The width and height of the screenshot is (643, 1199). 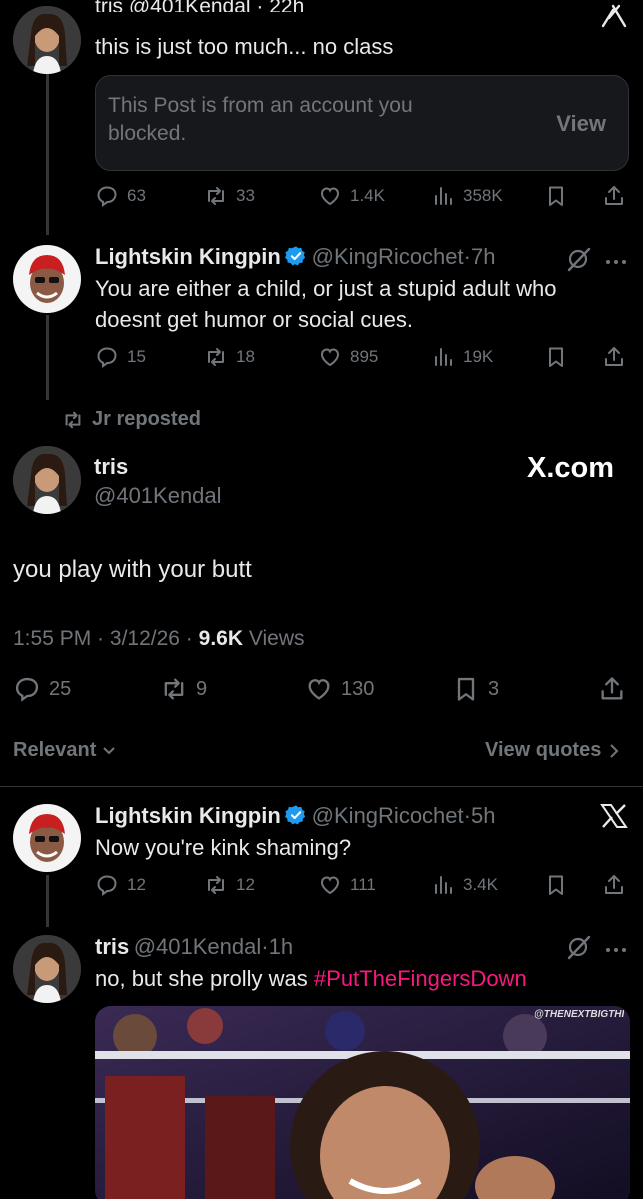 I want to click on post-meta: 1:55 PM · 3/12/26 · 9.6K Views, so click(x=159, y=638).